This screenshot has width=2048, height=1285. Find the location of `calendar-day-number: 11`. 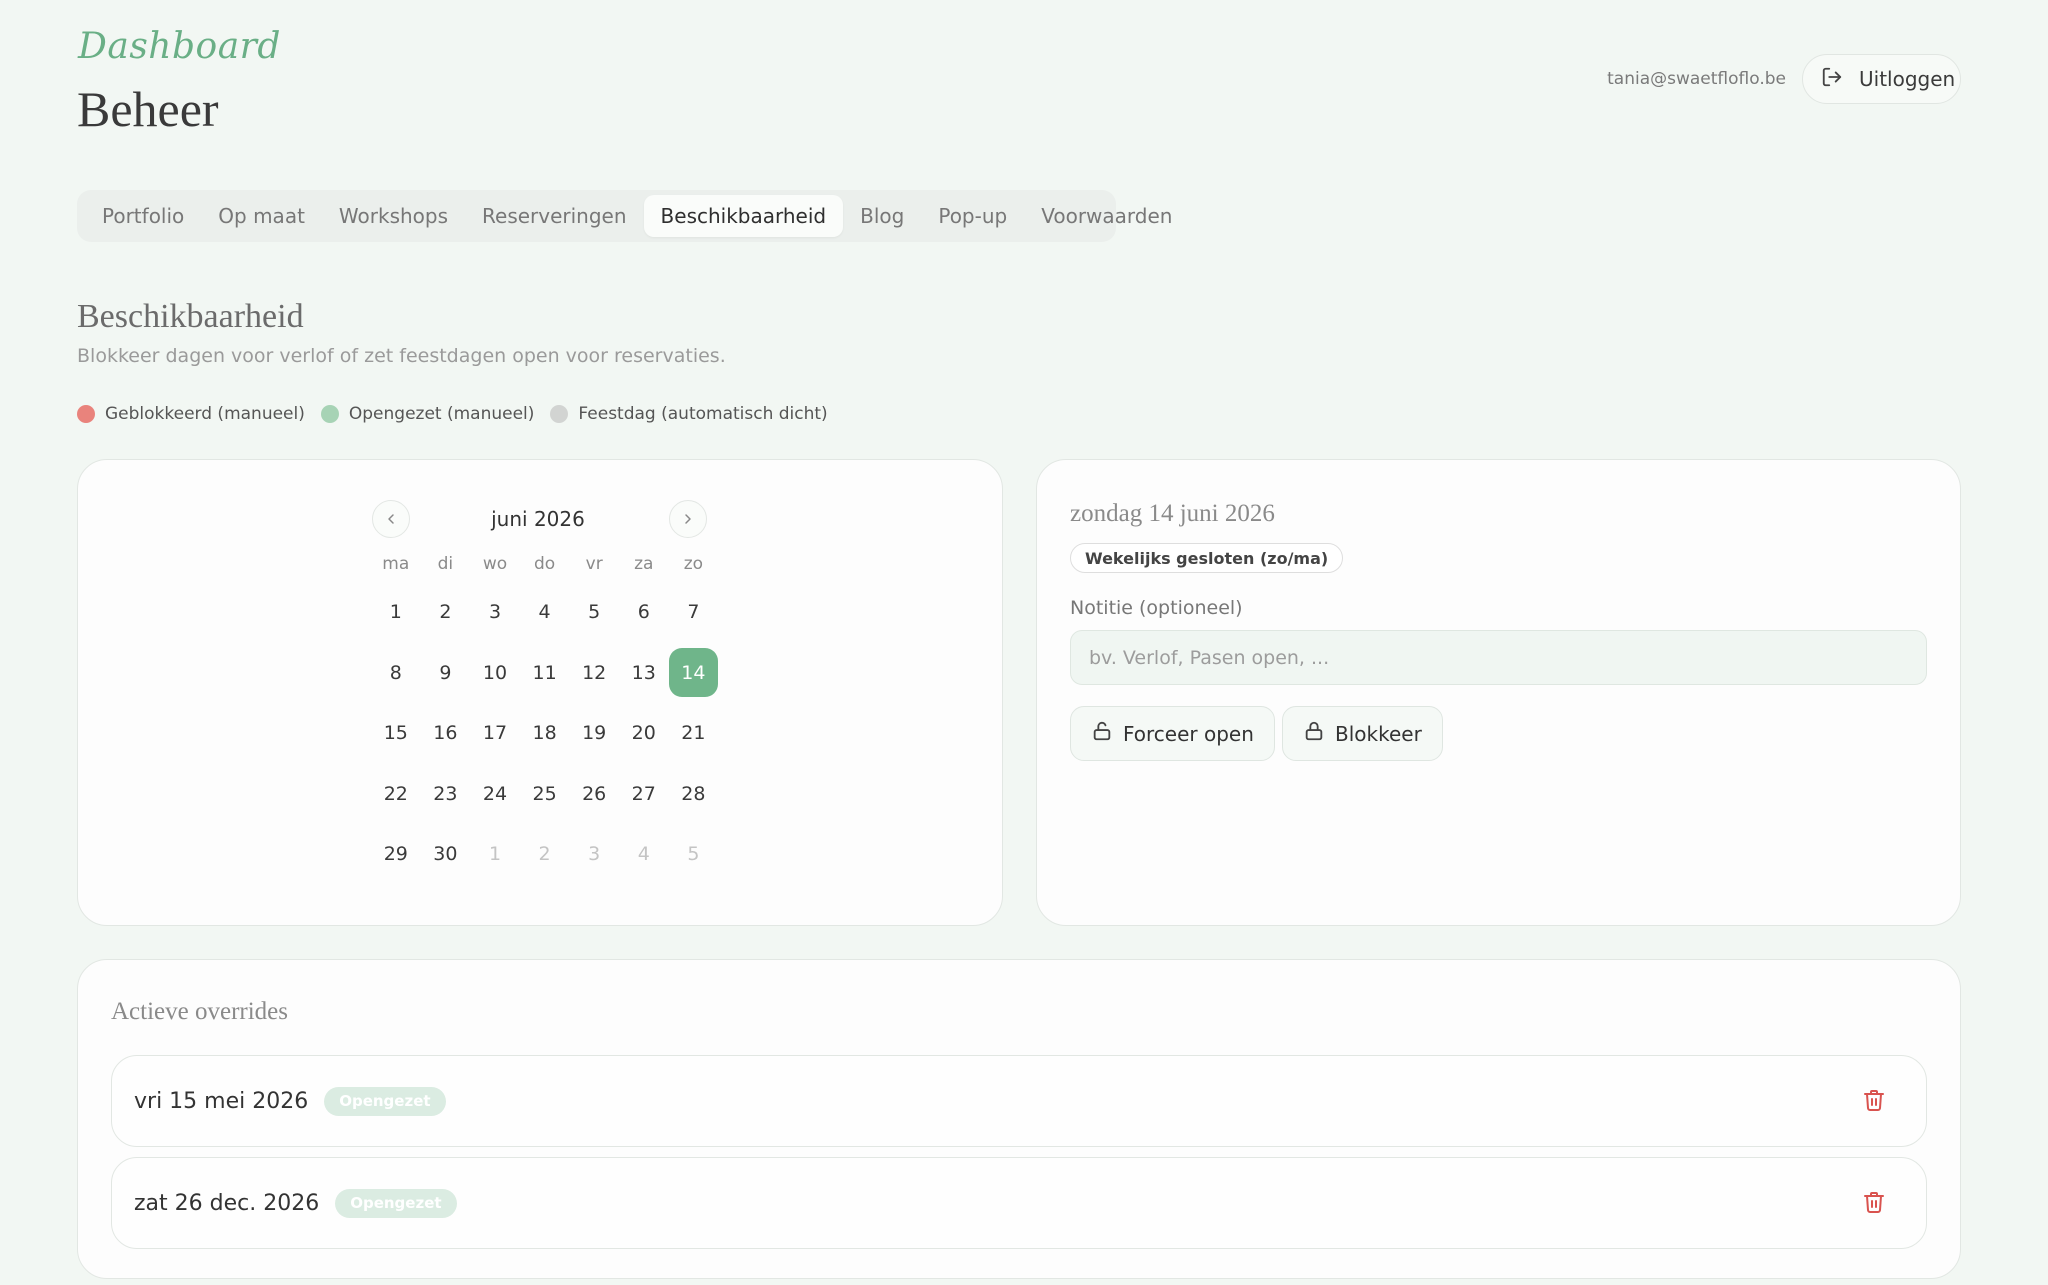

calendar-day-number: 11 is located at coordinates (544, 672).